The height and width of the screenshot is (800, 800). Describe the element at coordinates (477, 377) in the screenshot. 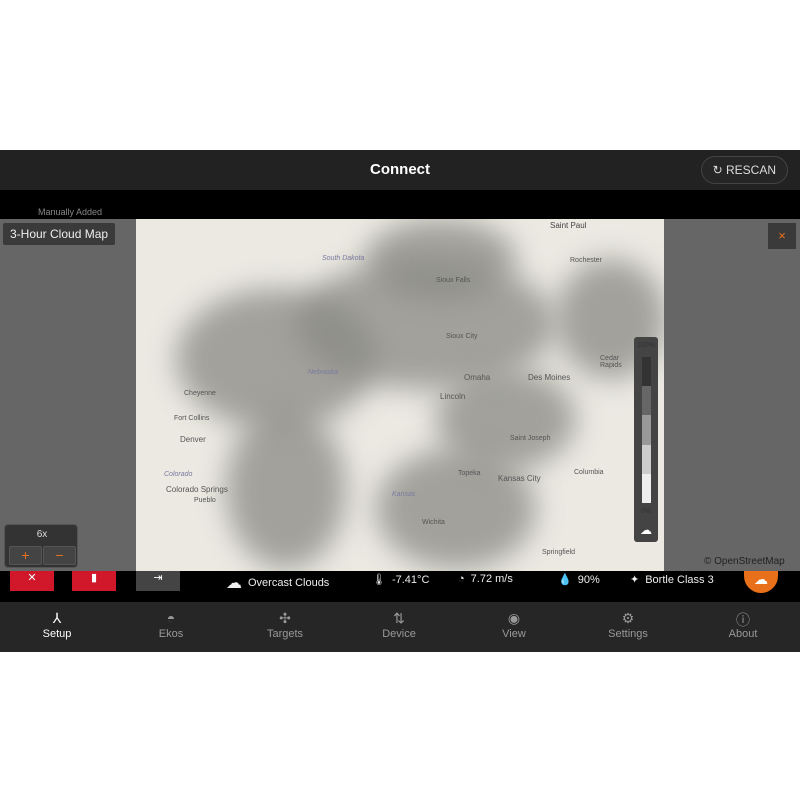

I see `city-label: Omaha` at that location.